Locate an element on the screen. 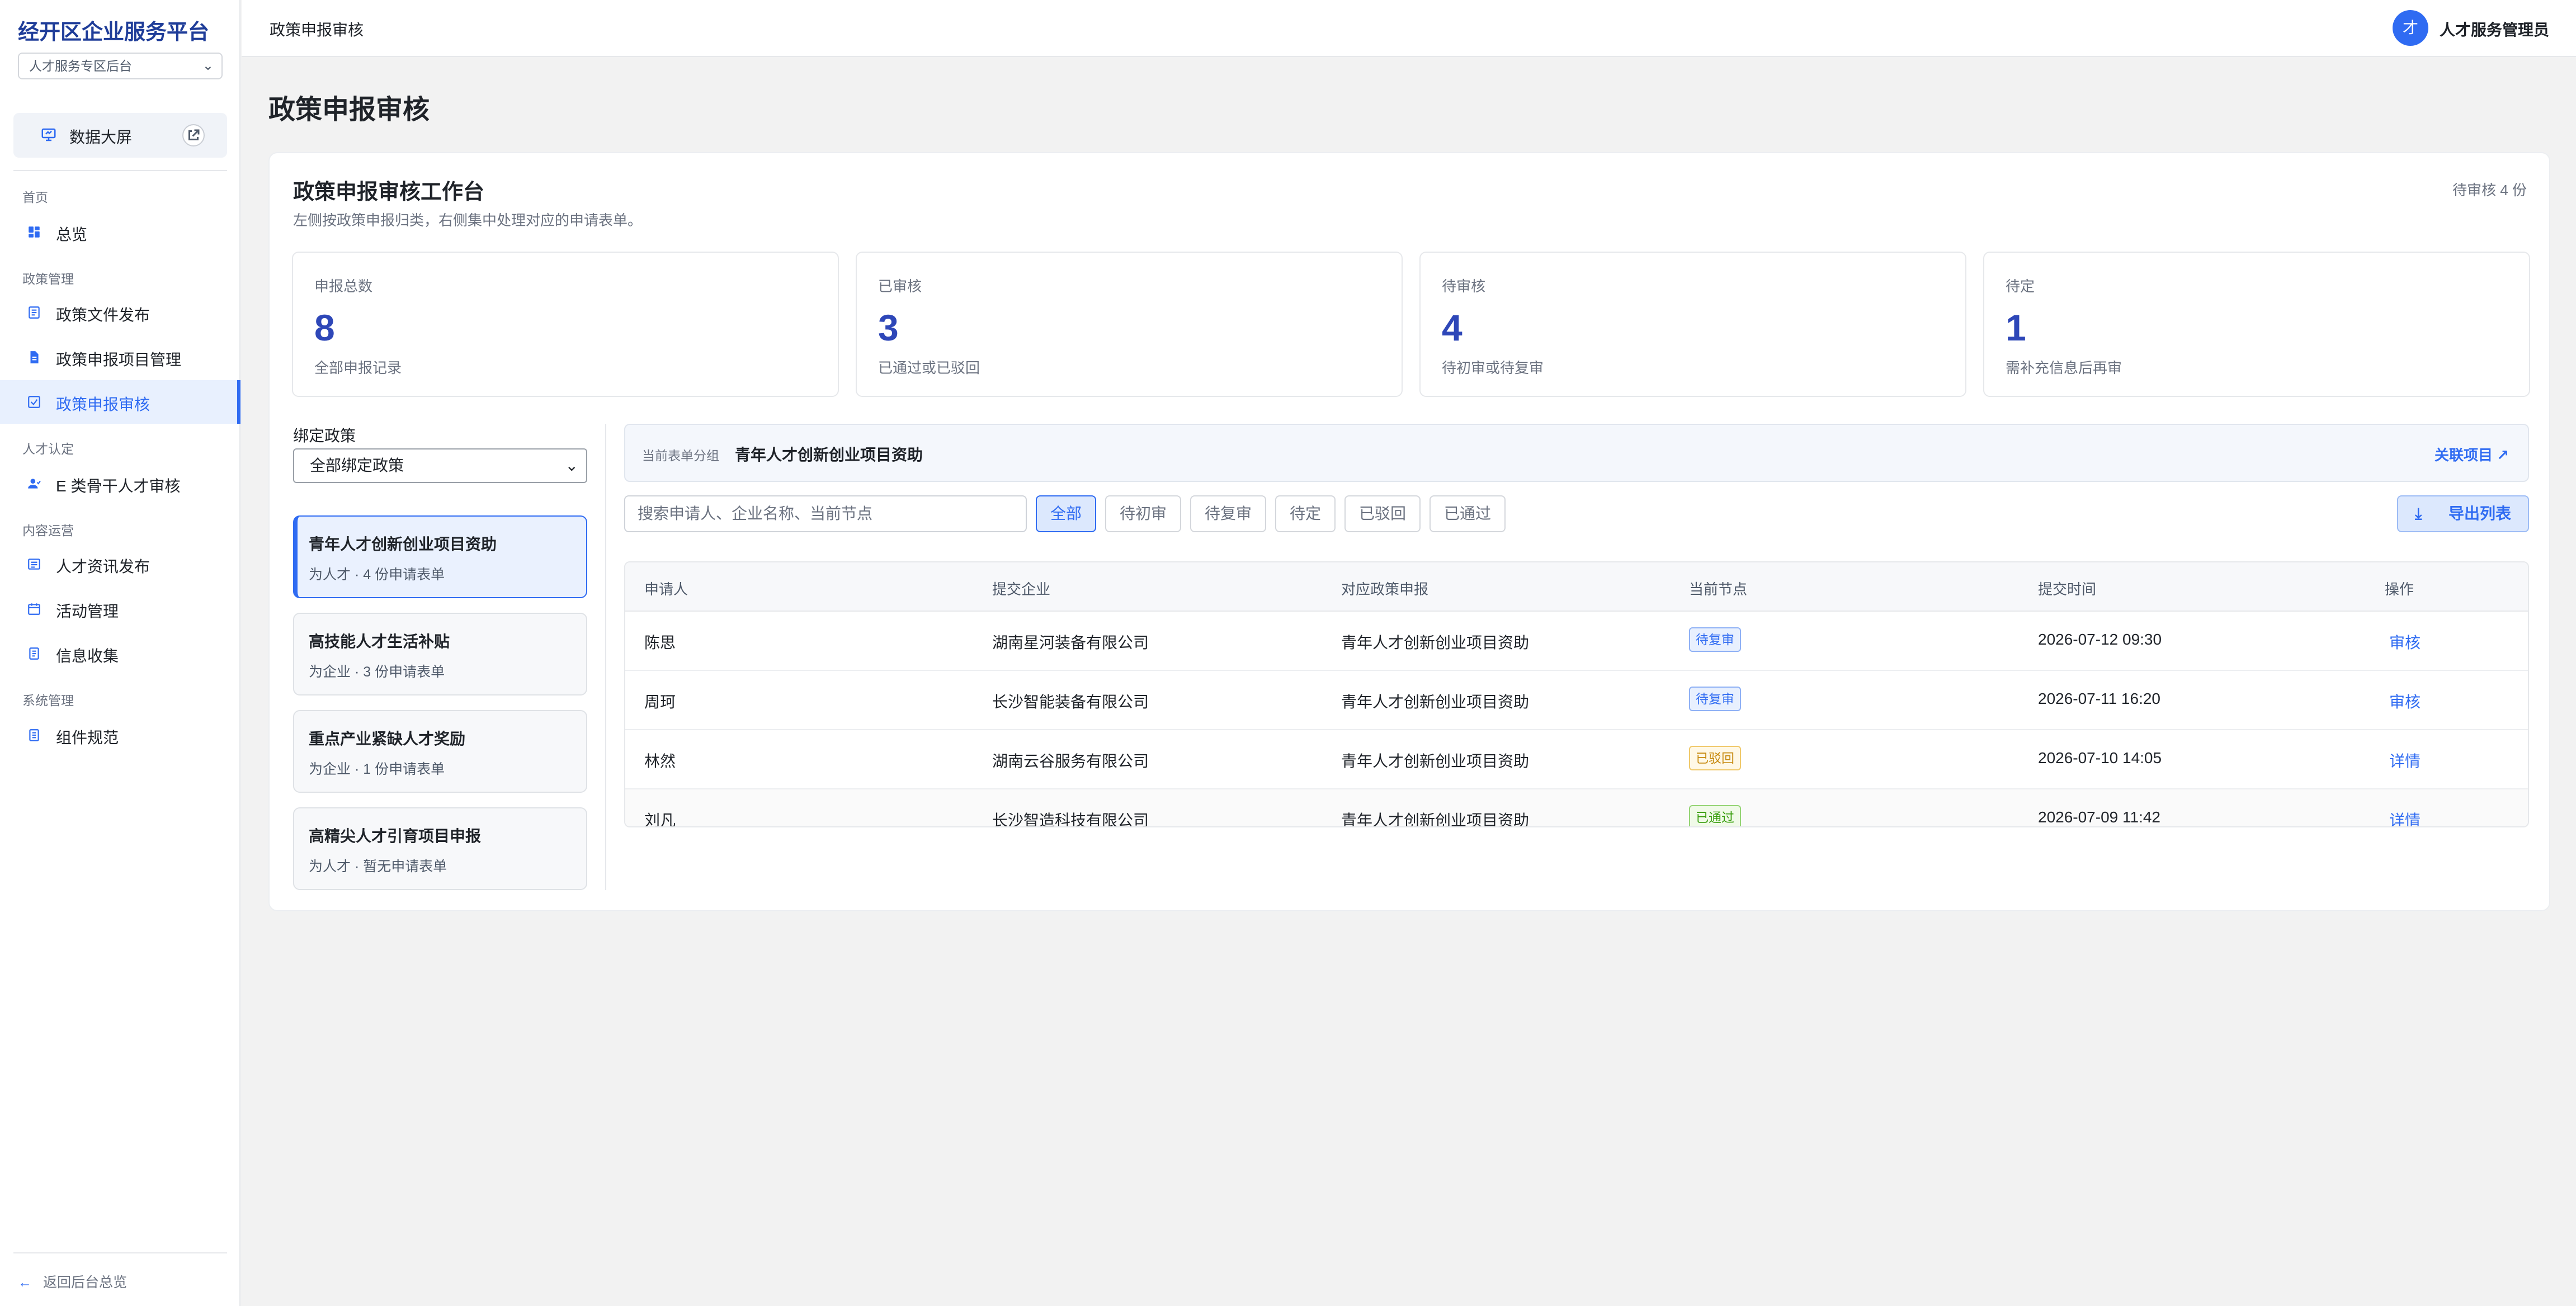  policy-group-subtitle: 为人才 · 4 份申请表单 is located at coordinates (377, 575).